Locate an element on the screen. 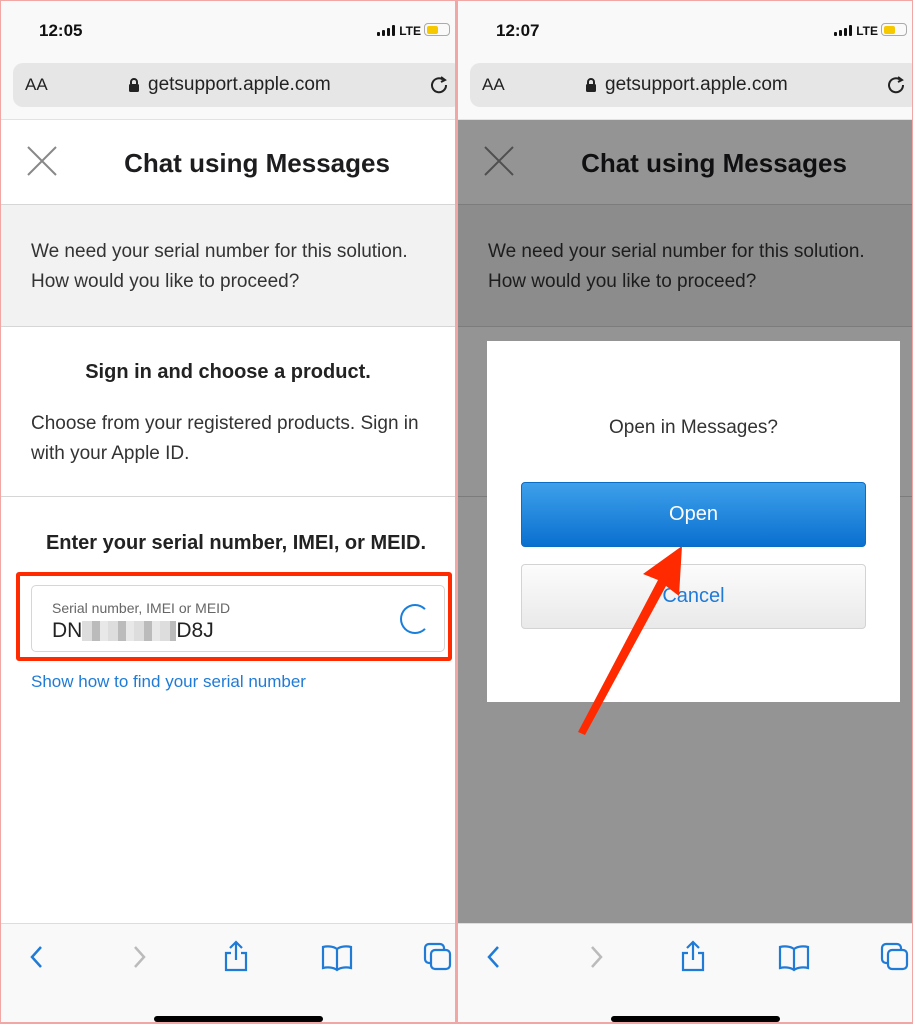 This screenshot has width=913, height=1024. page-title: Chat using Messages is located at coordinates (257, 163).